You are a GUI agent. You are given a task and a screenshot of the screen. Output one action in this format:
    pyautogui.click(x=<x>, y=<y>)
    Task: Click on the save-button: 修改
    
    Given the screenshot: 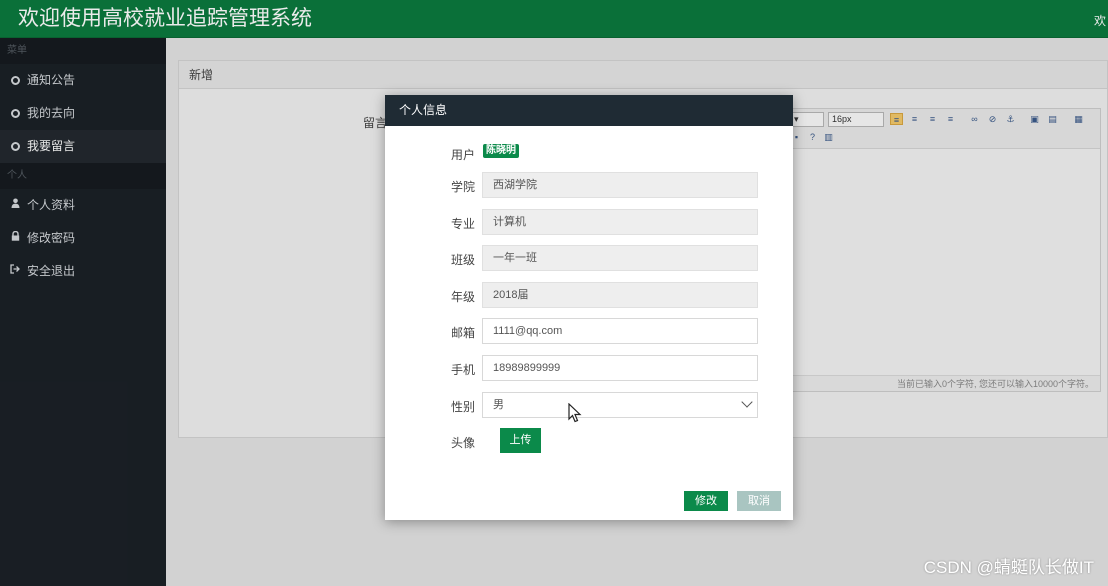 What is the action you would take?
    pyautogui.click(x=706, y=501)
    